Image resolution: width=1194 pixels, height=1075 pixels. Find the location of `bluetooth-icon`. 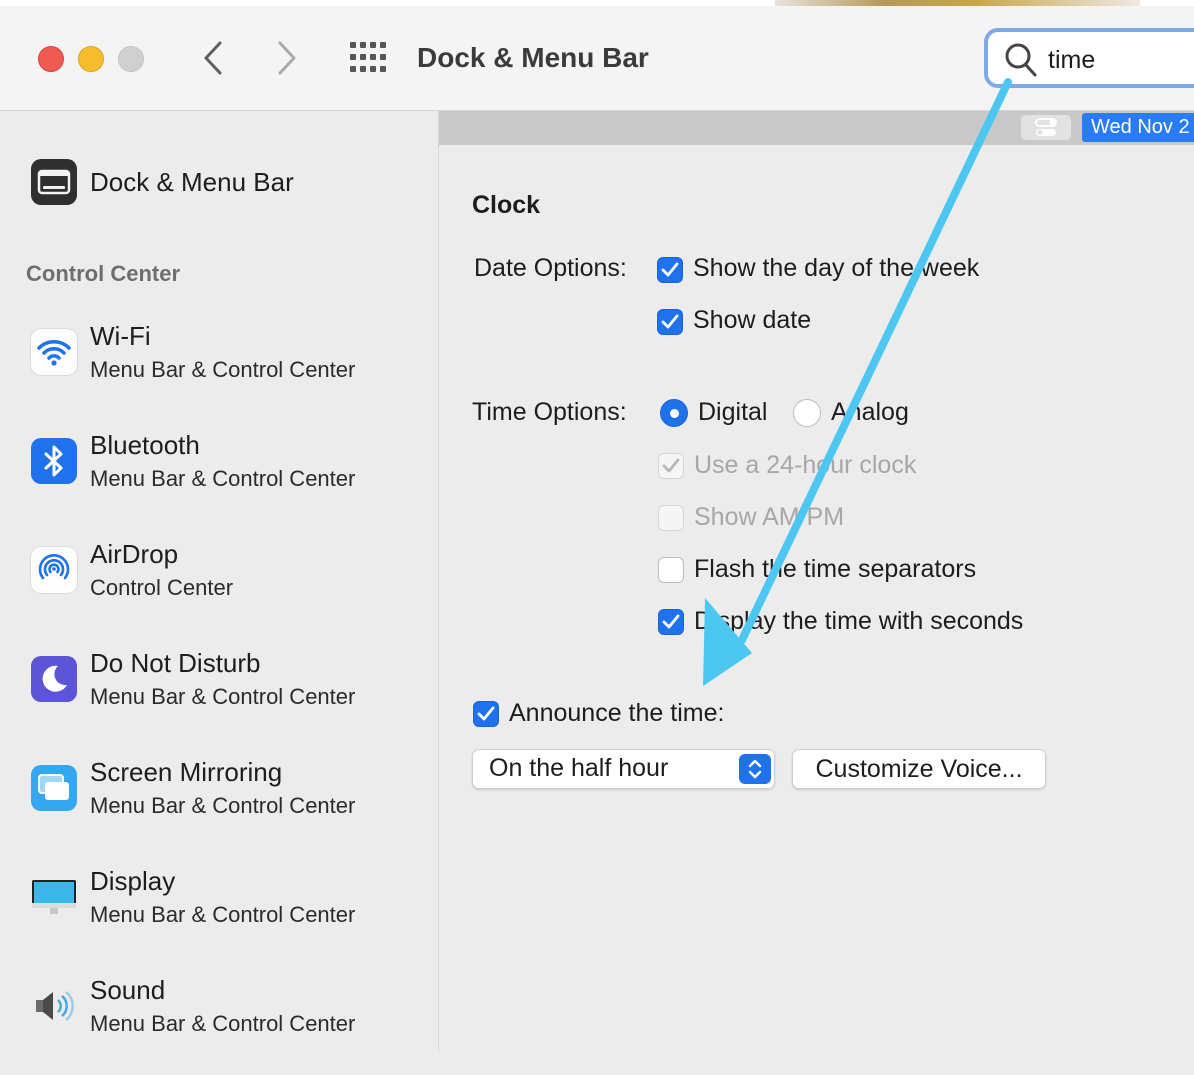

bluetooth-icon is located at coordinates (54, 461).